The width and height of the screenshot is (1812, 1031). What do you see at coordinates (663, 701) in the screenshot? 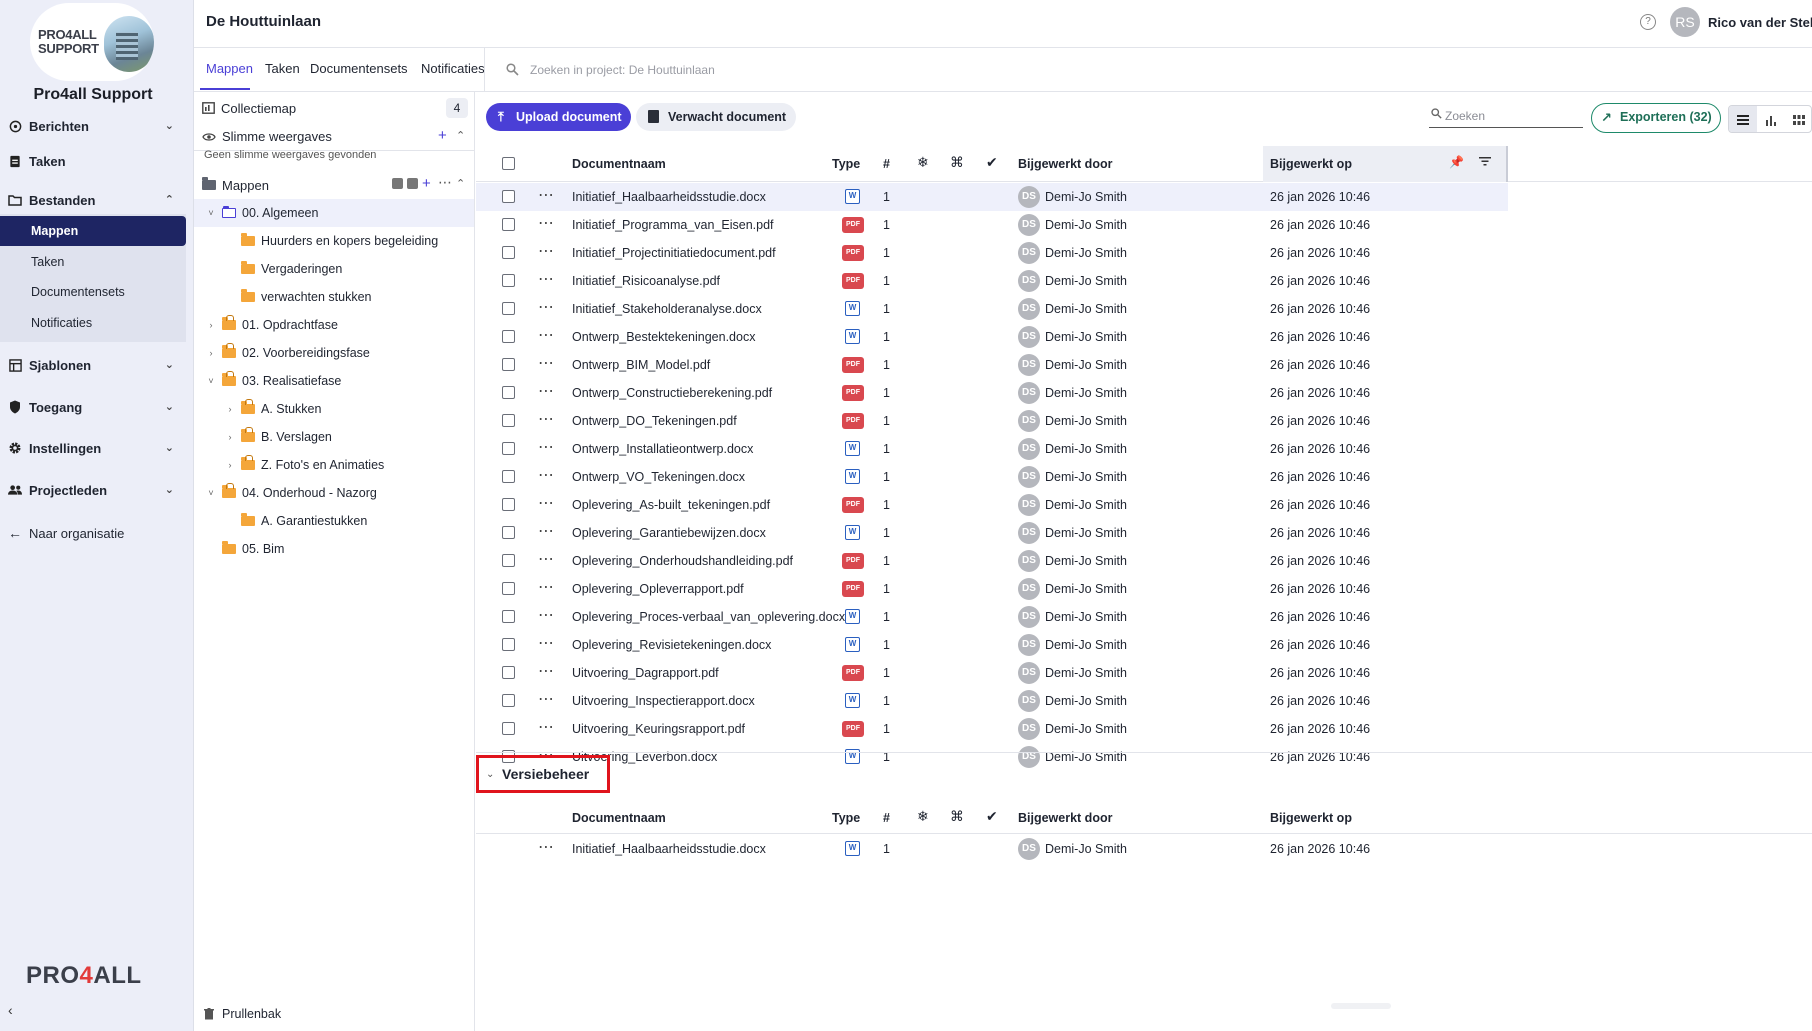
I see `document-name: Uitvoering_Inspectierapport.docx` at bounding box center [663, 701].